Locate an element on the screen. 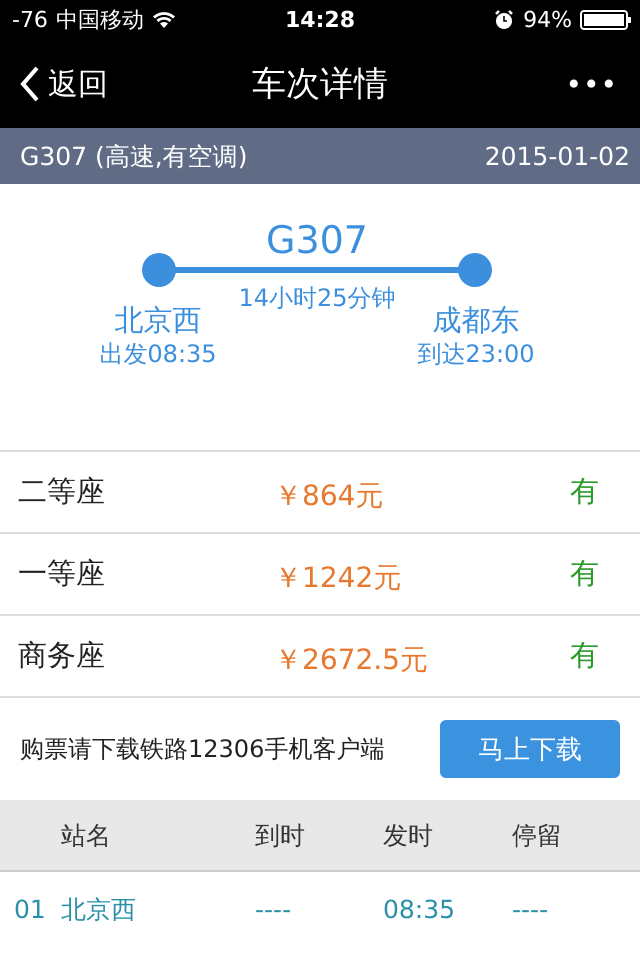  table-cell-text: 北京西 is located at coordinates (99, 910).